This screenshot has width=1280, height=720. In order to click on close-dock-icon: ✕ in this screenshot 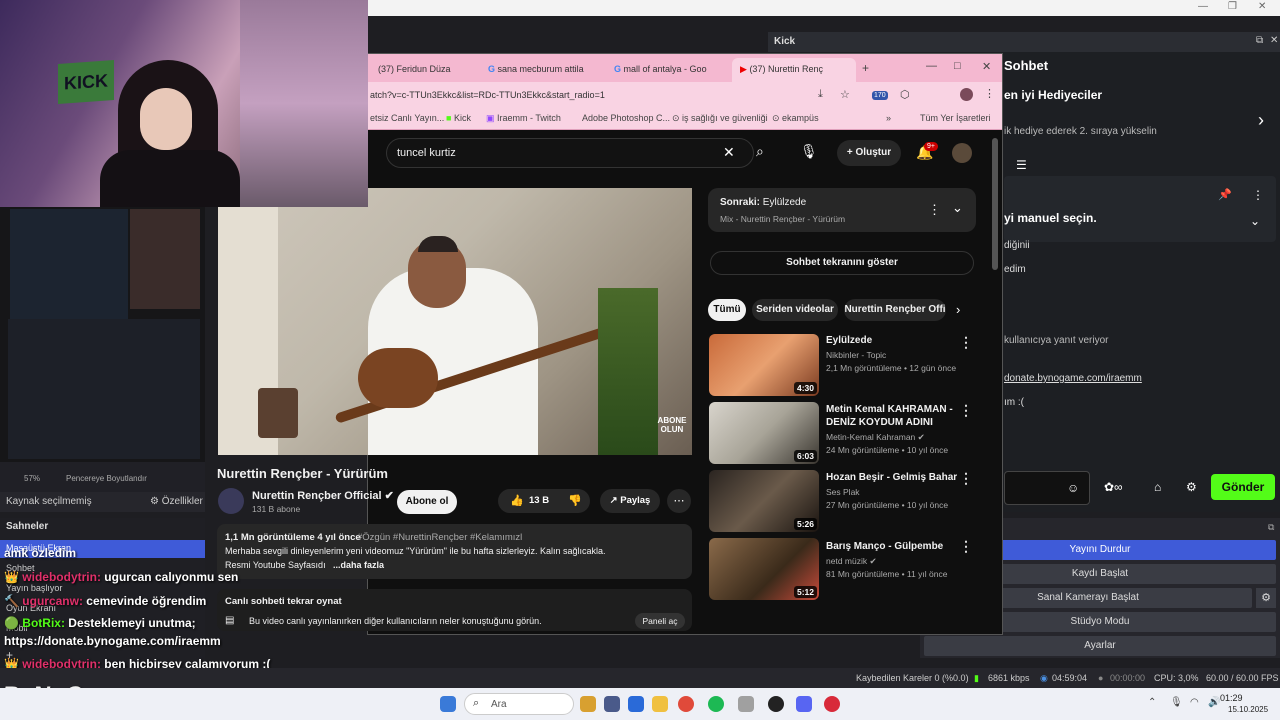, I will do `click(1274, 40)`.